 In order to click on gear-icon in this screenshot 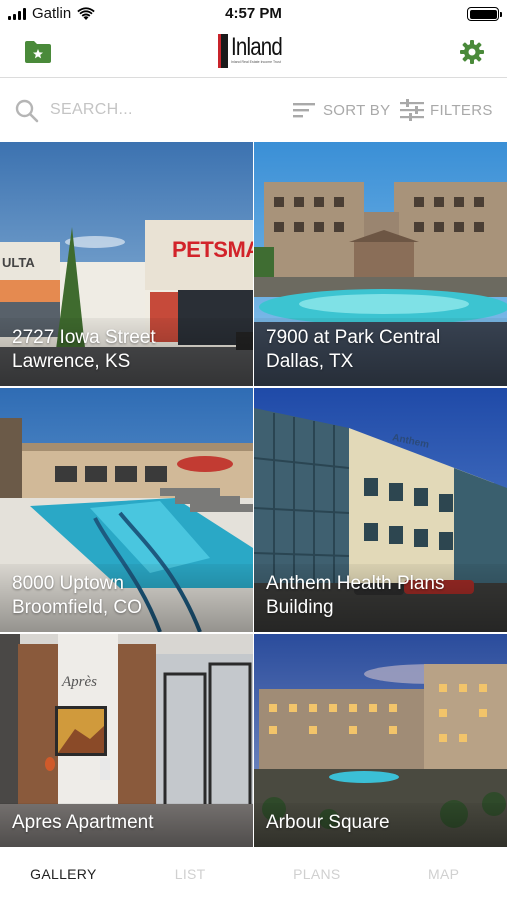, I will do `click(472, 52)`.